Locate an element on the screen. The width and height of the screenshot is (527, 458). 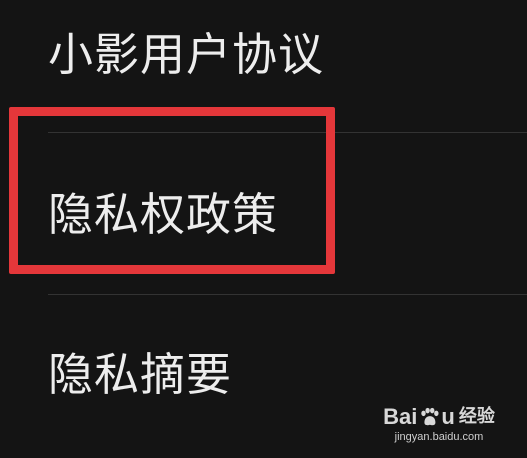
menu-item-label: 隐私权政策 is located at coordinates (163, 214).